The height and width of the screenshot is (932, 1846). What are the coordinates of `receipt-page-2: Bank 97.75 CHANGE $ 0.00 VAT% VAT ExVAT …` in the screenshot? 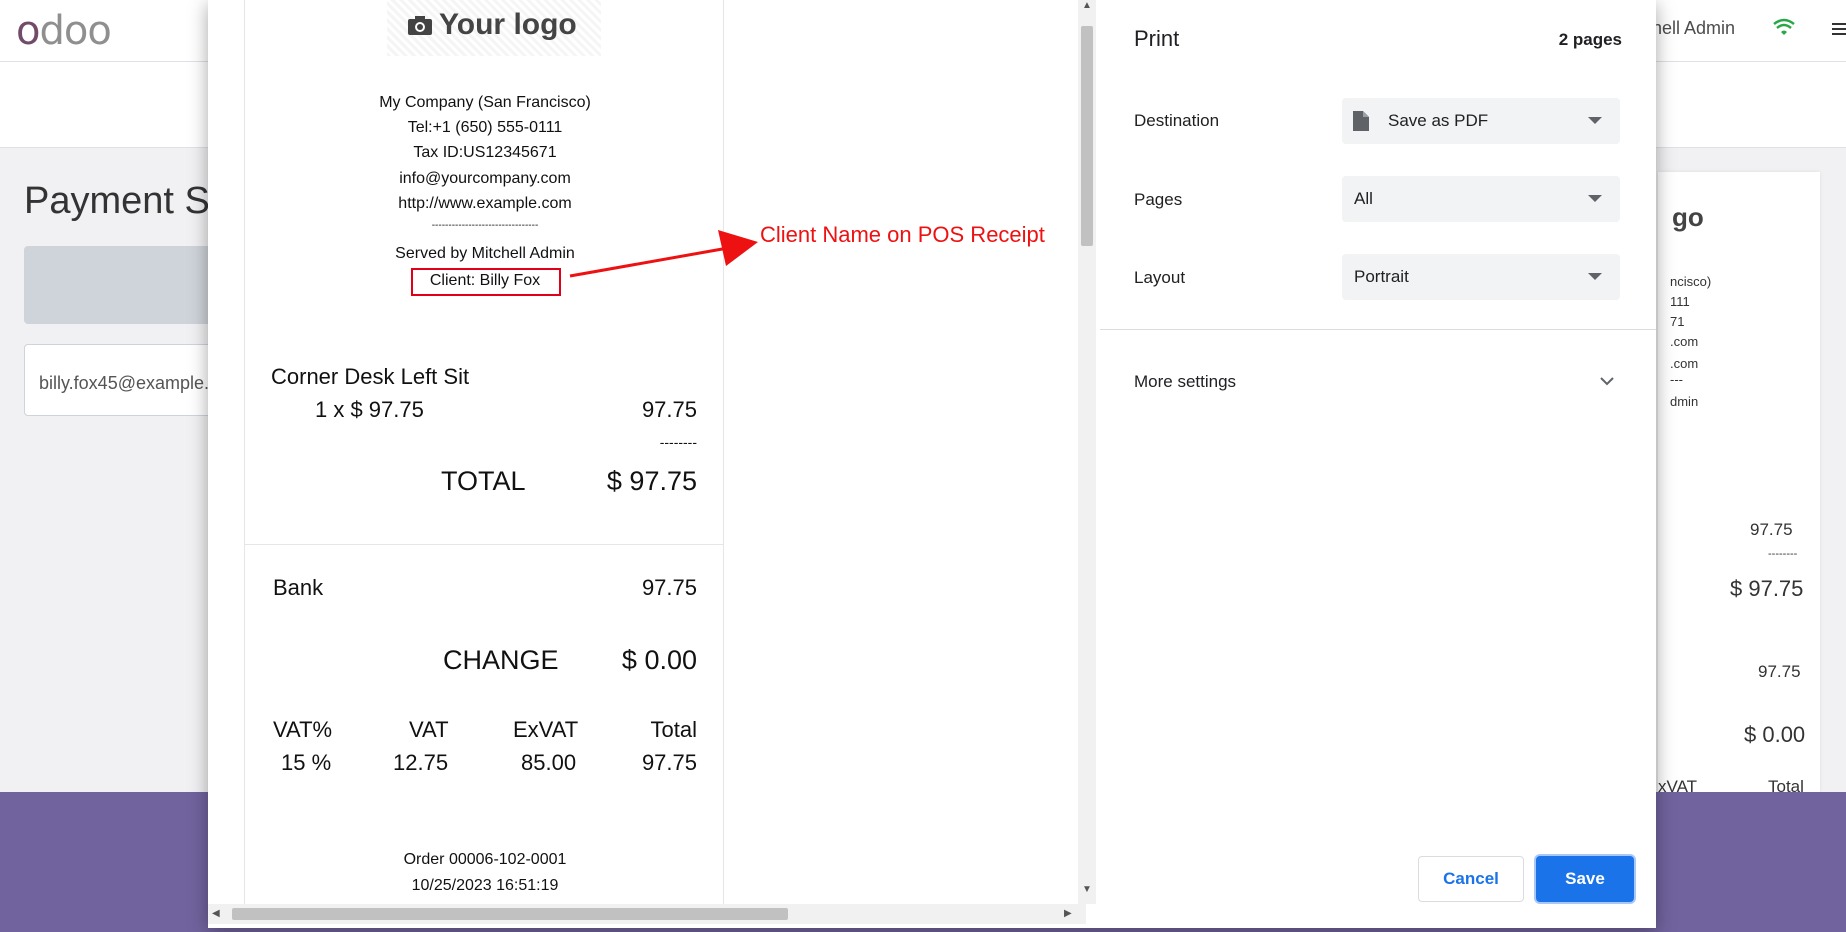 It's located at (484, 724).